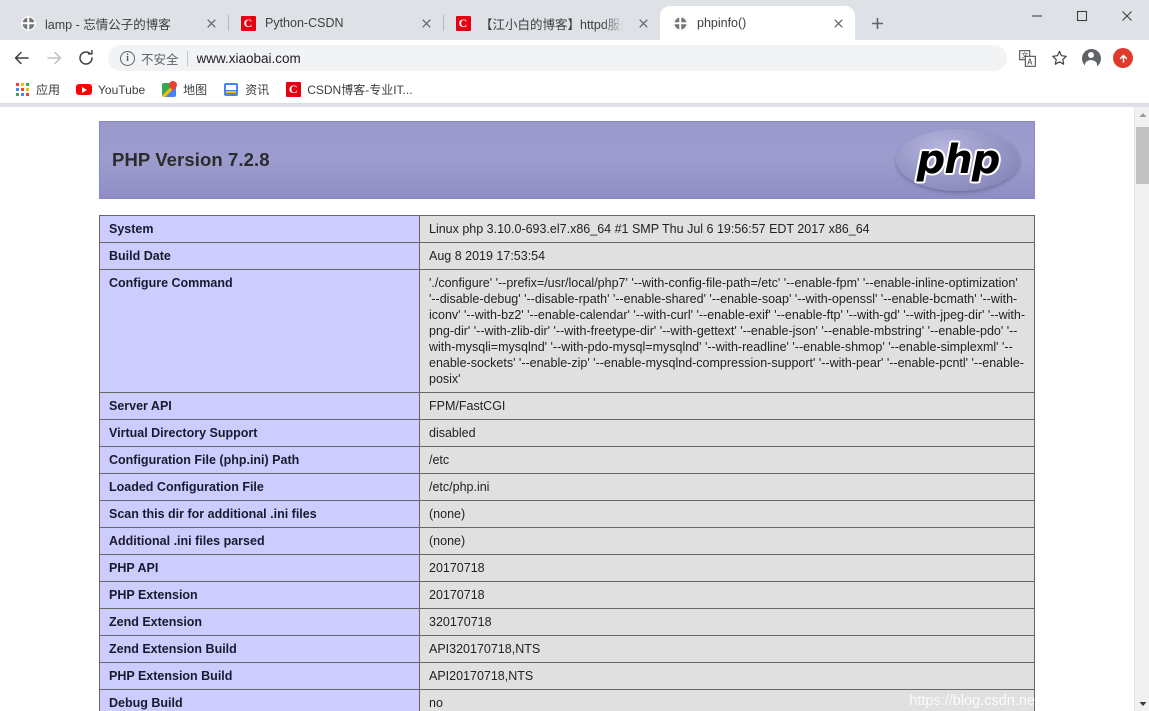 This screenshot has height=711, width=1149. What do you see at coordinates (259, 700) in the screenshot?
I see `row-key: Debug Build` at bounding box center [259, 700].